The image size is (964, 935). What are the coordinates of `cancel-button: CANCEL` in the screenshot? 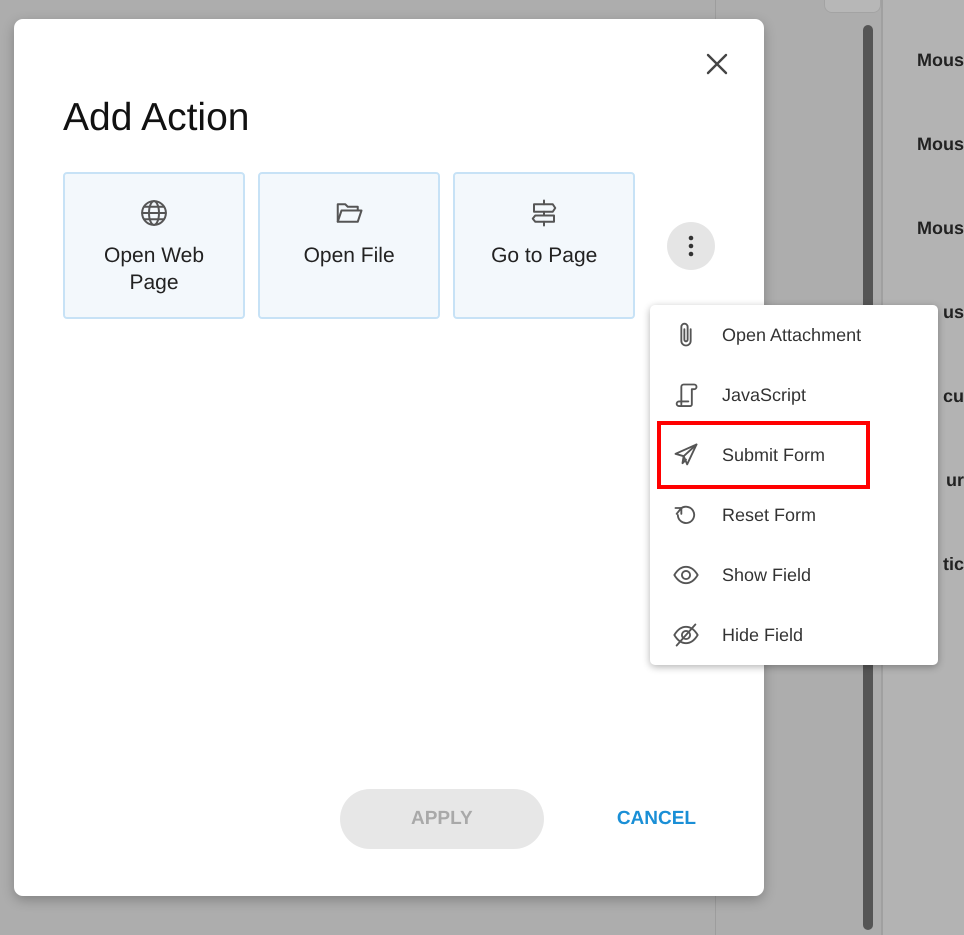 It's located at (656, 819).